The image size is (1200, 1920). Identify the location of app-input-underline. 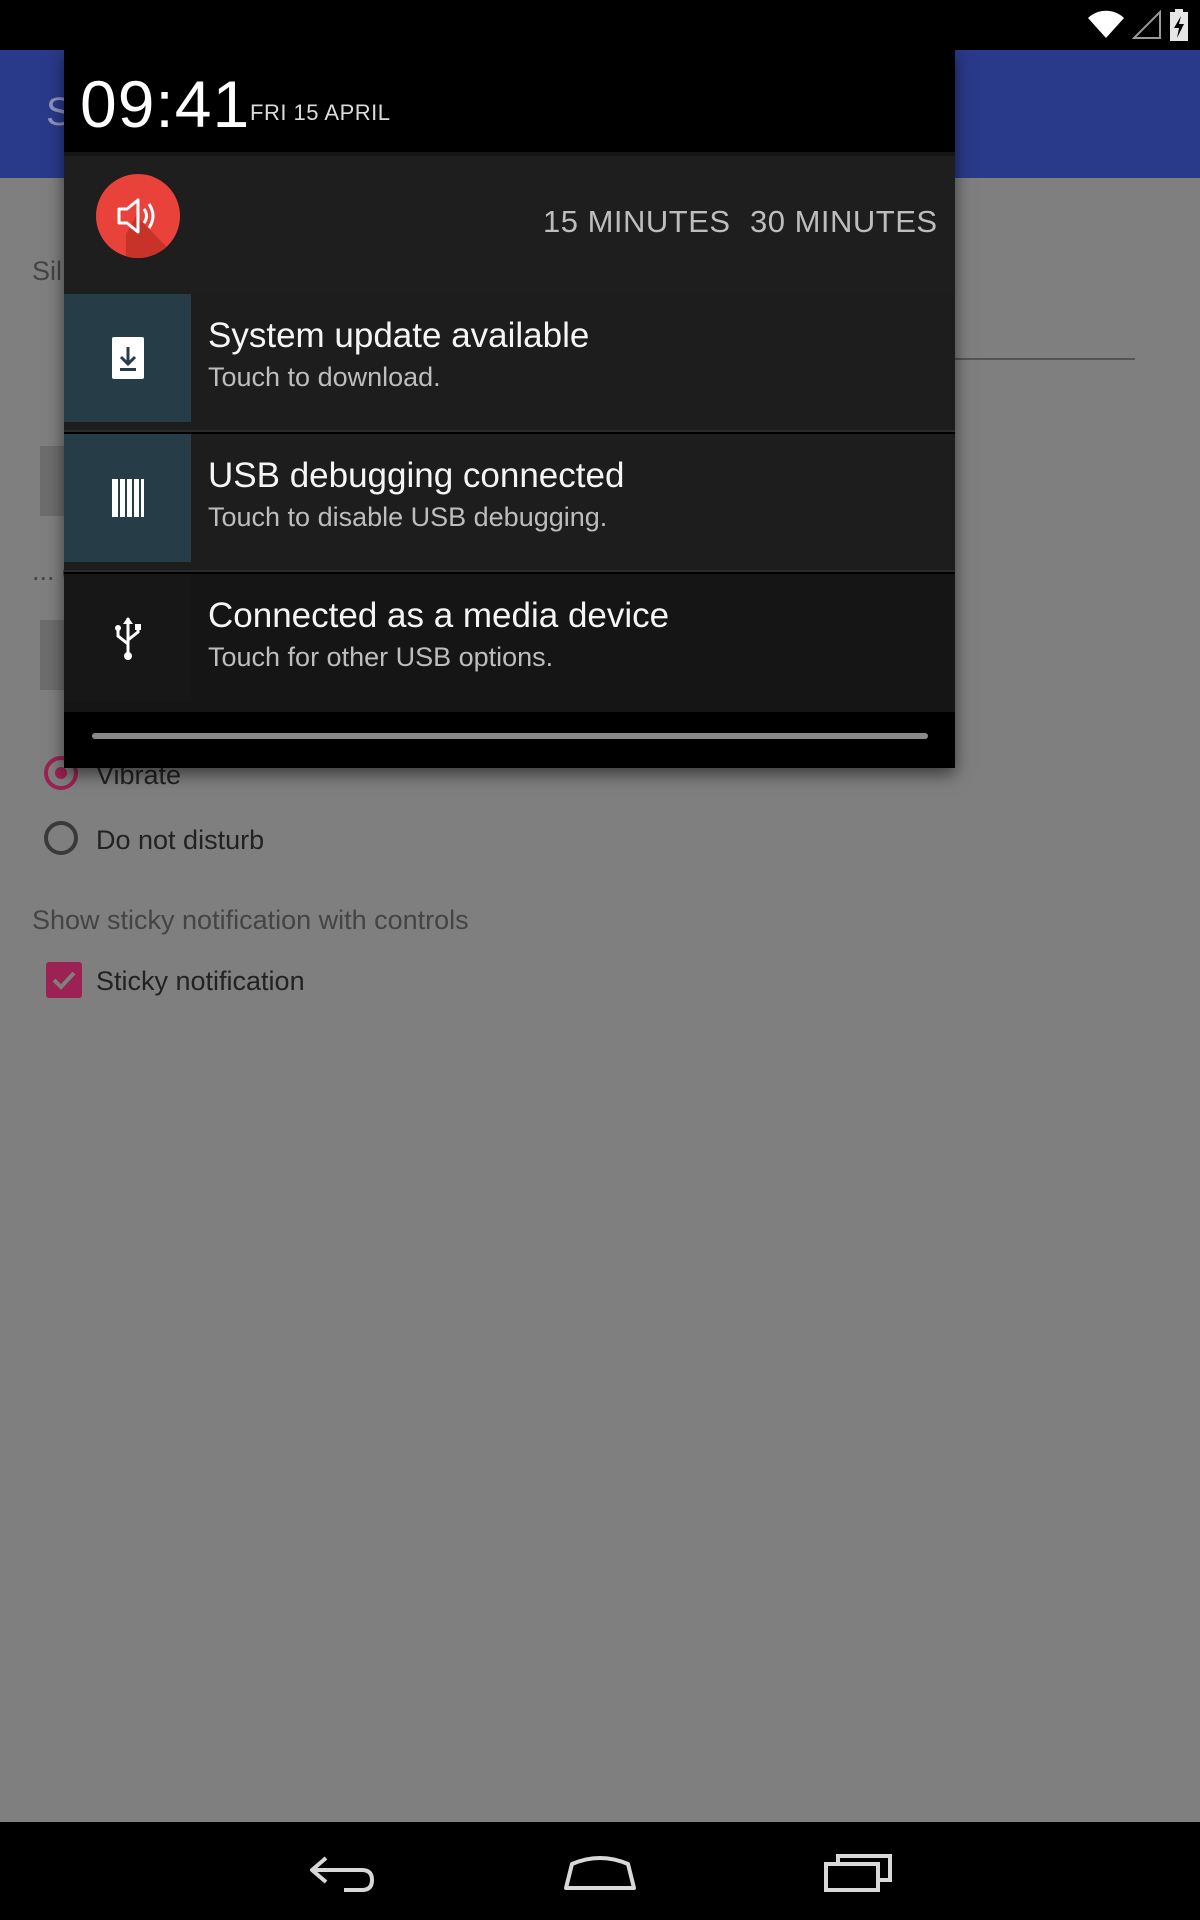
(1045, 359).